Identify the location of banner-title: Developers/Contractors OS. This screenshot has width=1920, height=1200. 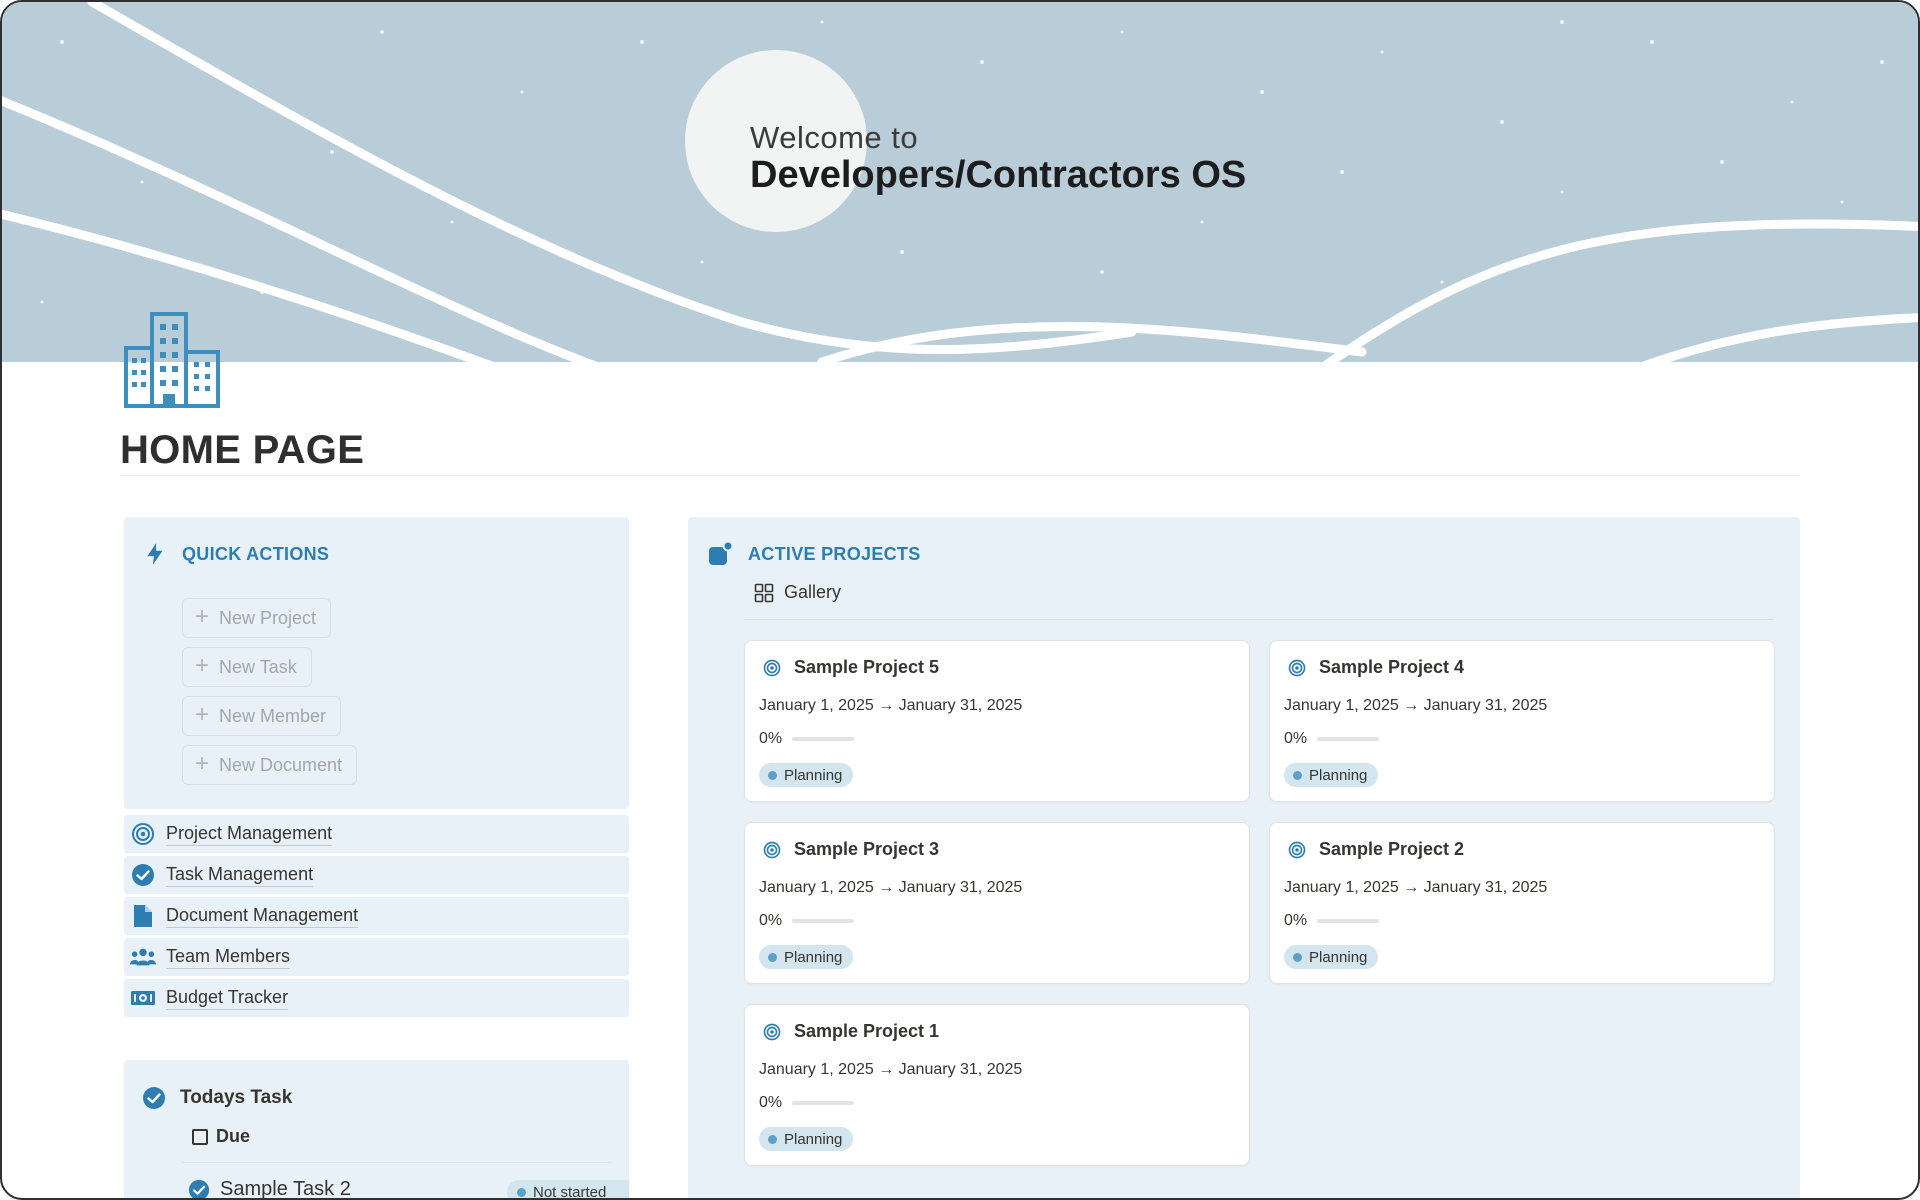
(998, 175).